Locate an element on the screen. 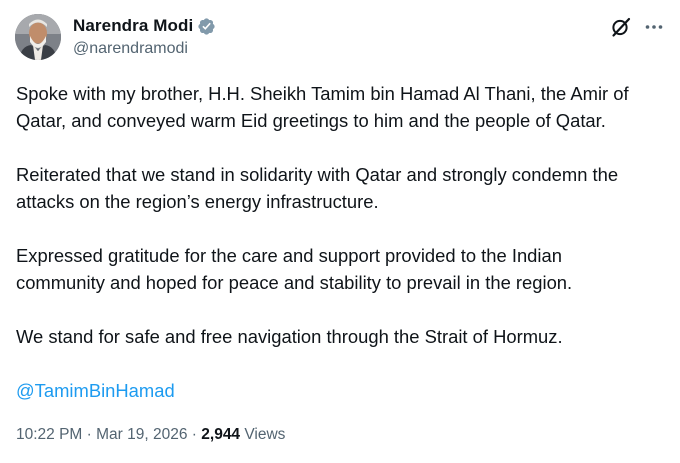  name-row: Narendra Modi is located at coordinates (144, 26).